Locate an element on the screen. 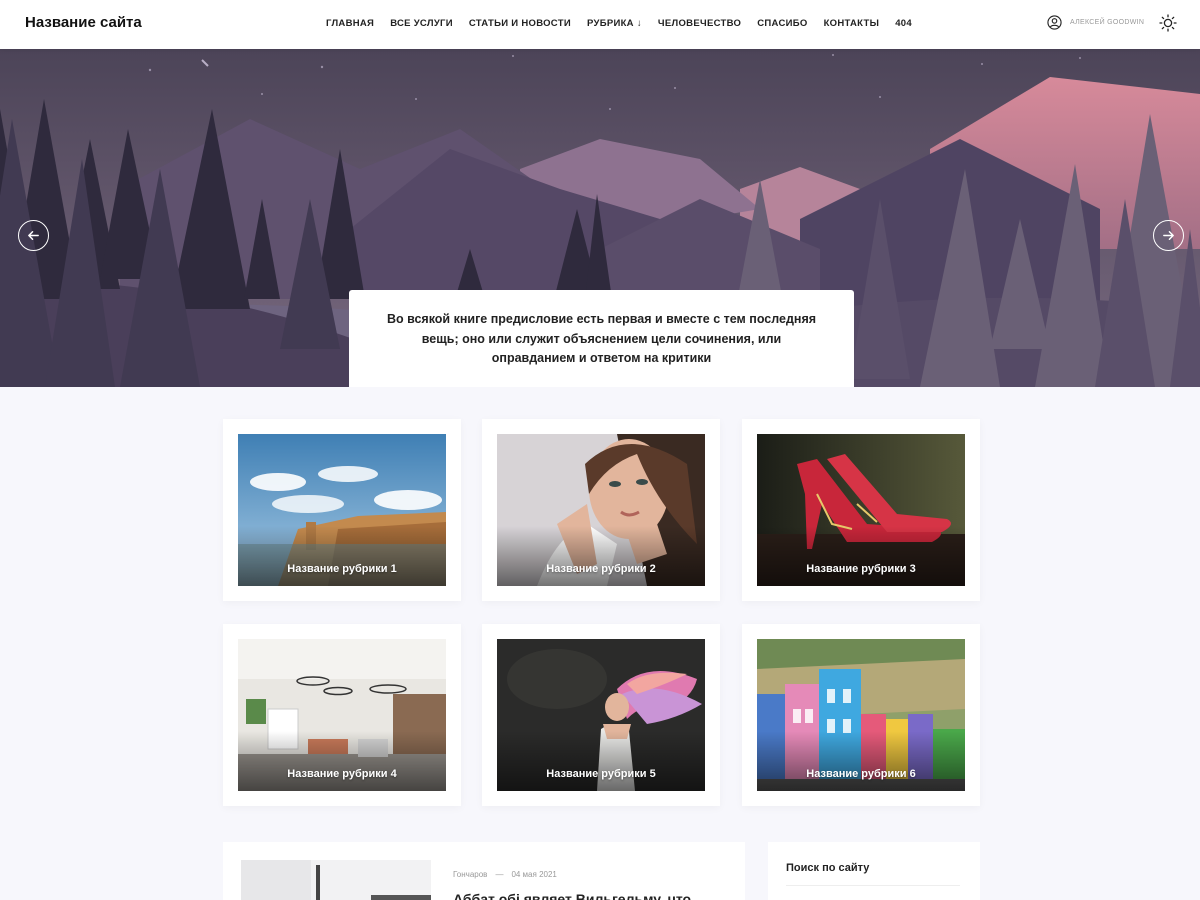 This screenshot has width=1200, height=900. nav-item-humanity: Человечество is located at coordinates (699, 23).